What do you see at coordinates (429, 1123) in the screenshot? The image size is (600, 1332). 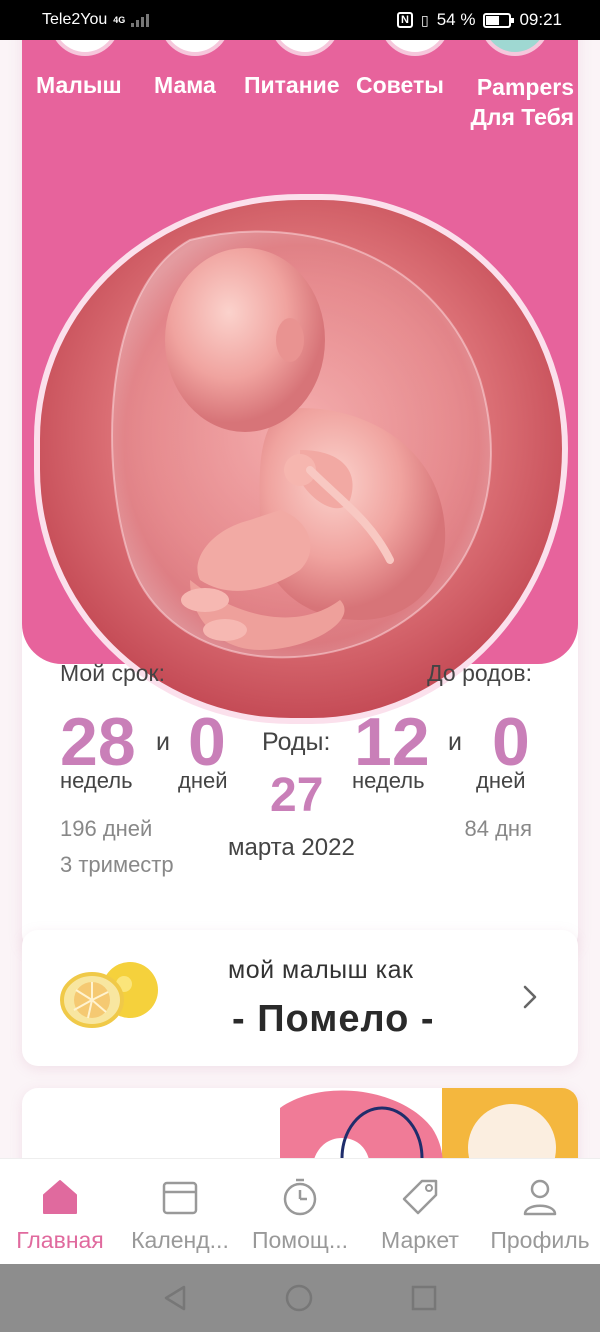 I see `promo-artwork: ~~~~~` at bounding box center [429, 1123].